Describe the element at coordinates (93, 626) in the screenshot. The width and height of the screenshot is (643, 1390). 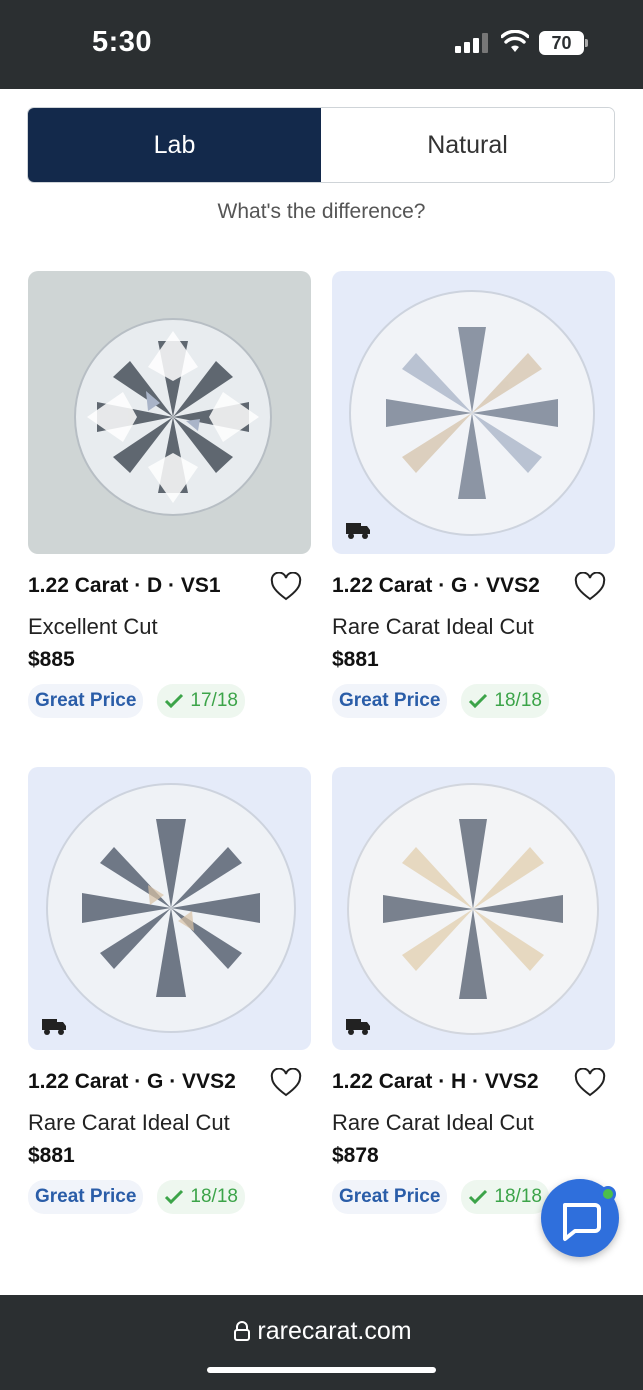
I see `product-cut: Excellent Cut` at that location.